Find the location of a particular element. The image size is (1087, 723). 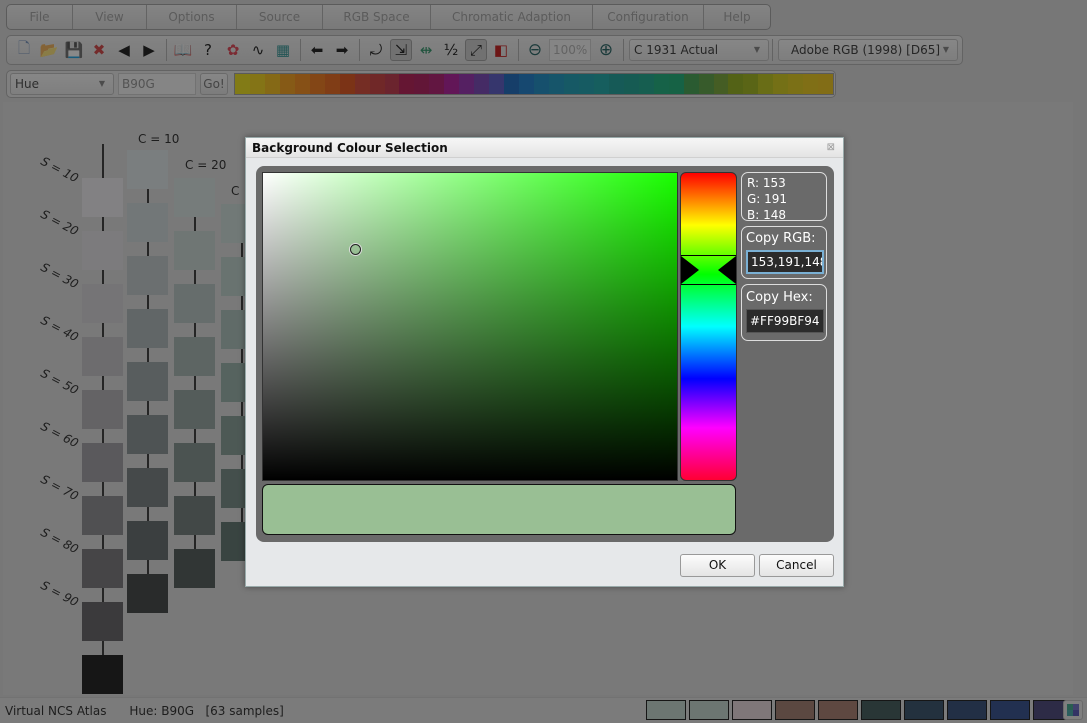

copy-hex-group: Copy Hex: is located at coordinates (784, 312).